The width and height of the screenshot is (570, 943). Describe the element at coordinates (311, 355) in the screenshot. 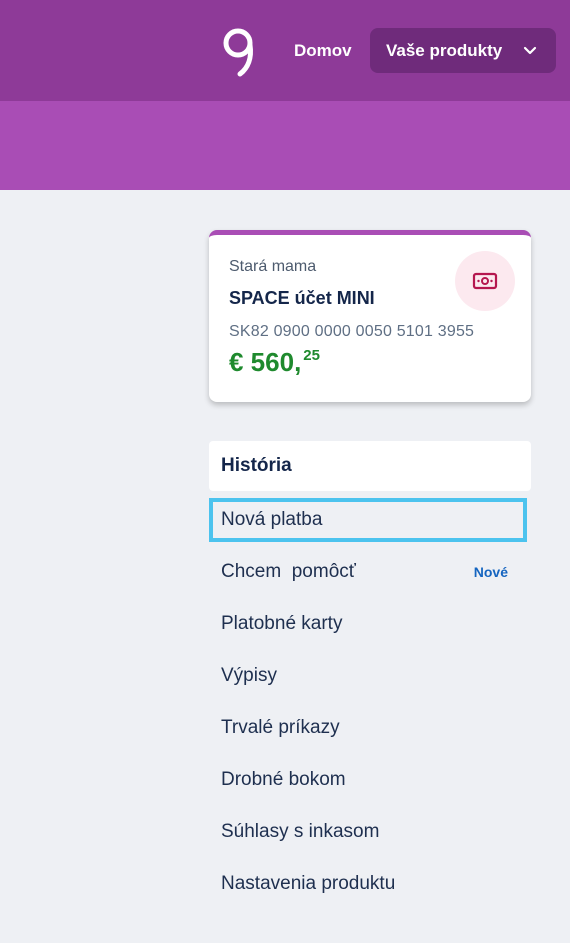

I see `balance-cents: 25` at that location.